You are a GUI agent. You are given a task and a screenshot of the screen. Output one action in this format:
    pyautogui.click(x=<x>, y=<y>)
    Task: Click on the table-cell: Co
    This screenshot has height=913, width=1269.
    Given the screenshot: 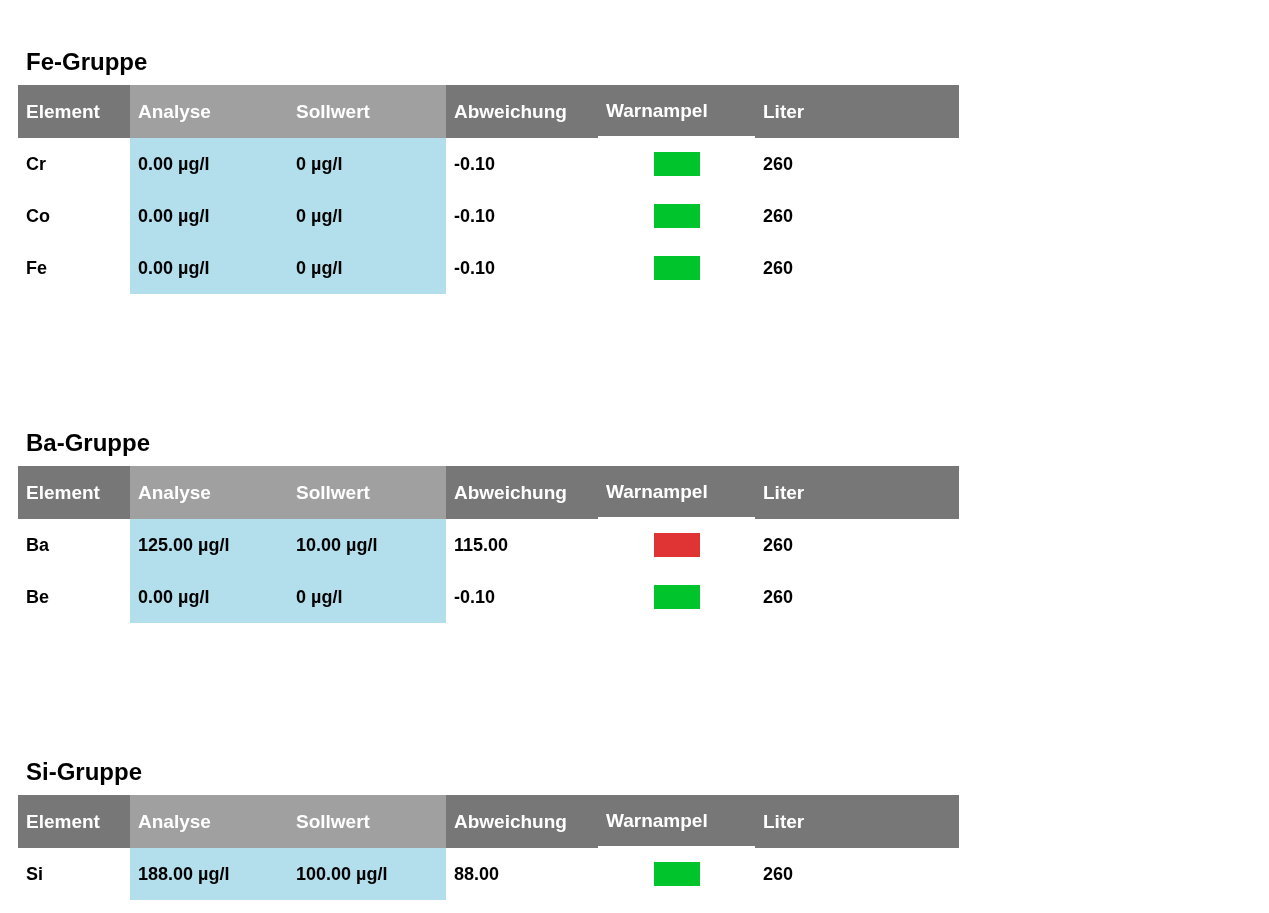 What is the action you would take?
    pyautogui.click(x=38, y=216)
    